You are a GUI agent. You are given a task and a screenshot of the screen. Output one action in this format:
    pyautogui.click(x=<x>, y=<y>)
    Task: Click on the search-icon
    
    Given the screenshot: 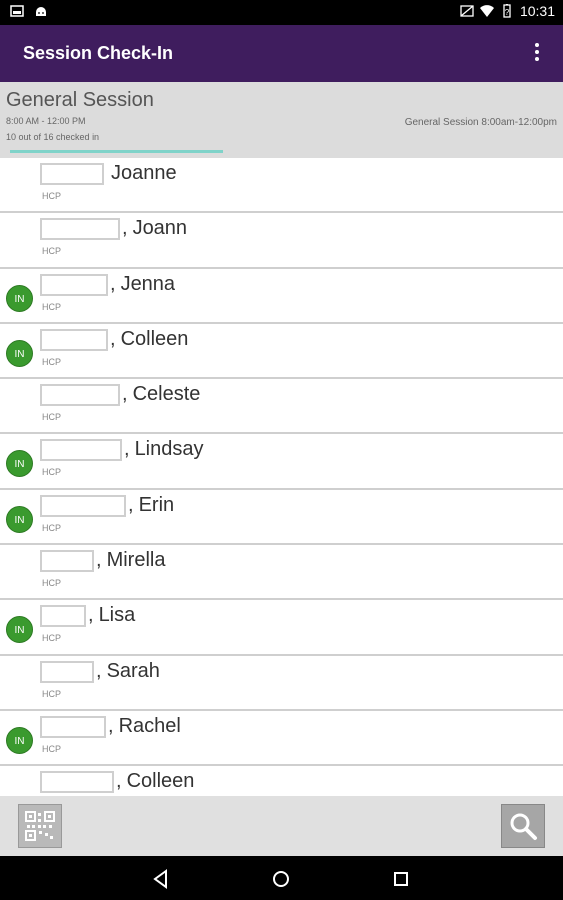 What is the action you would take?
    pyautogui.click(x=523, y=826)
    